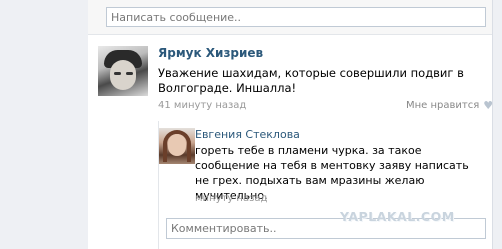 The image size is (502, 249). I want to click on top-reply-area: Написать сообщение.., so click(290, 17).